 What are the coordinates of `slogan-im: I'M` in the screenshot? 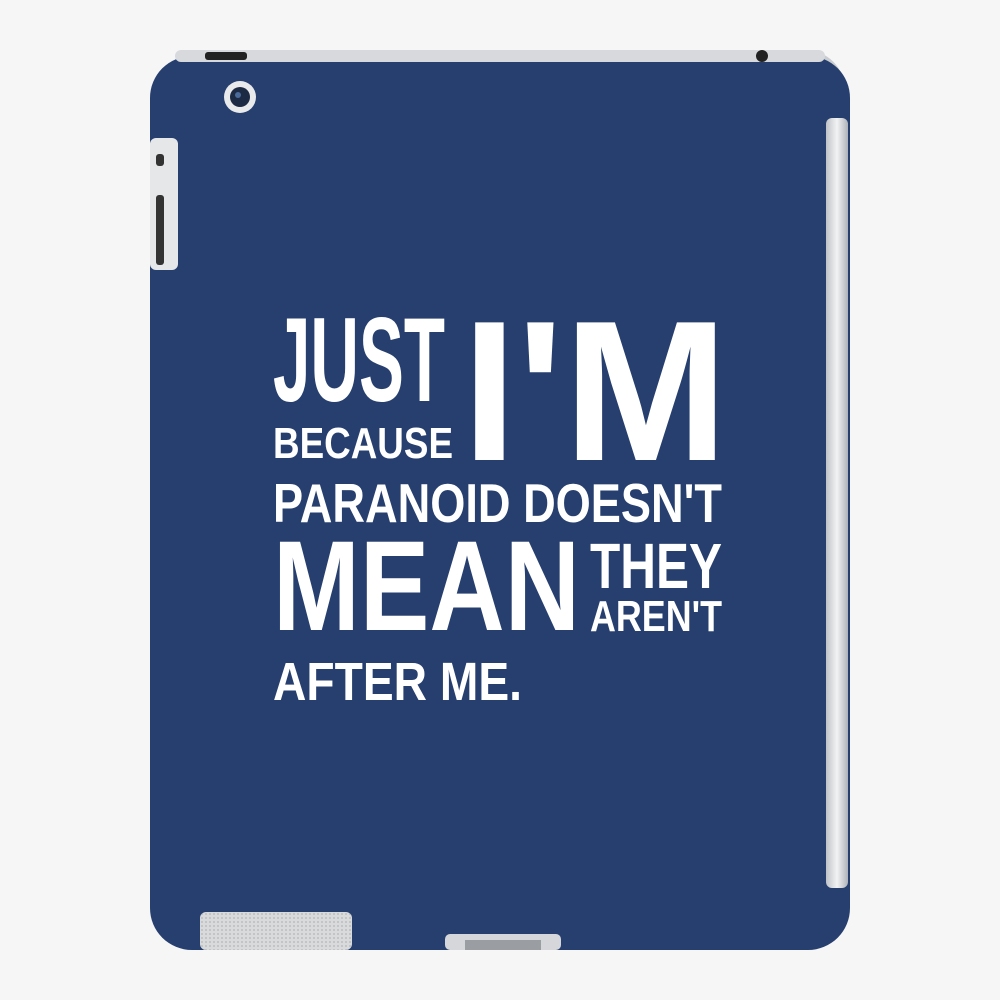 It's located at (595, 391).